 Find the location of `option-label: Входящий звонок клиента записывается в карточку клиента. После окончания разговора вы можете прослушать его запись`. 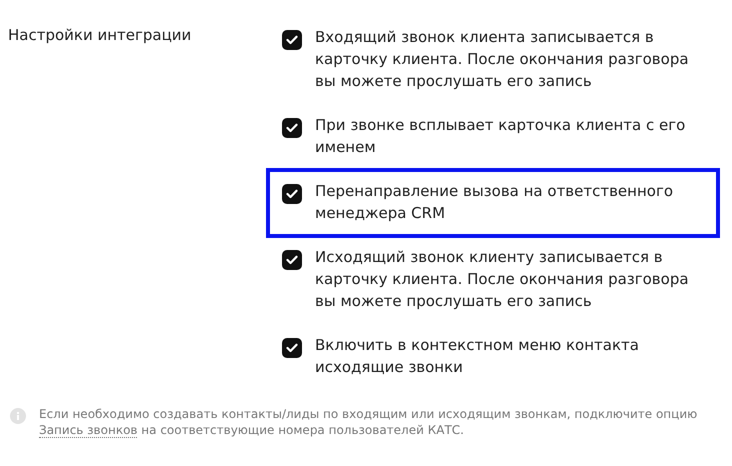

option-label: Входящий звонок клиента записывается в карточку клиента. После окончания разговора вы можете прослушать его запись is located at coordinates (502, 59).